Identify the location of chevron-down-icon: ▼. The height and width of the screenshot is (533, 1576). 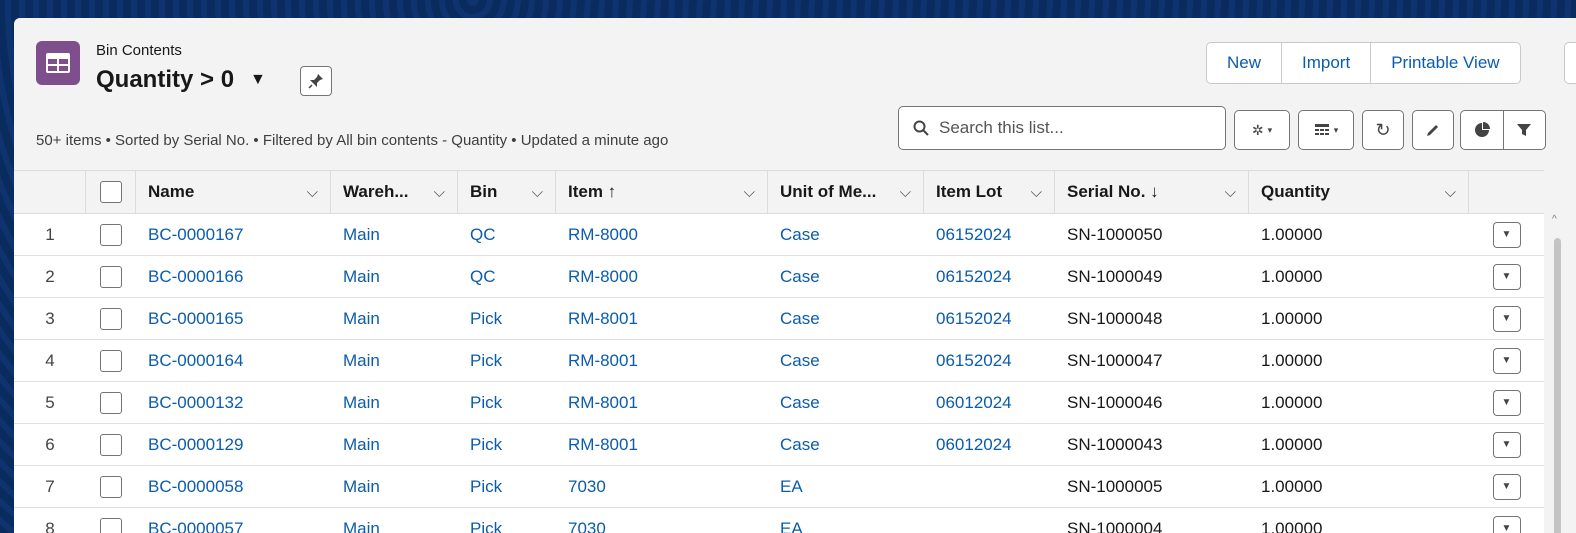
(258, 80).